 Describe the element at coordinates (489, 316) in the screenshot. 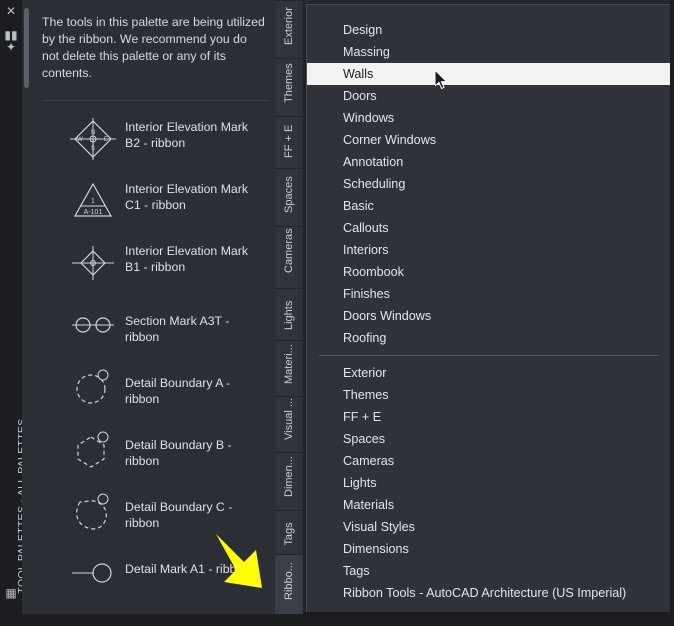

I see `menu-item-doors-windows: Doors Windows` at that location.